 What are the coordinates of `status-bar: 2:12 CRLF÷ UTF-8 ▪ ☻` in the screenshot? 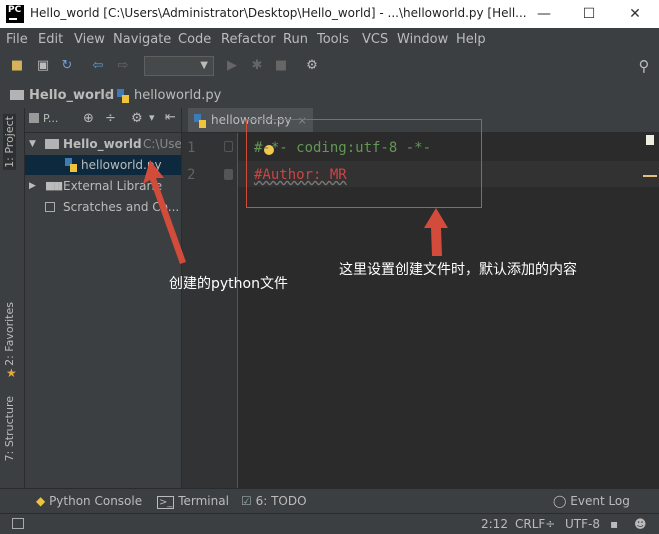 It's located at (329, 523).